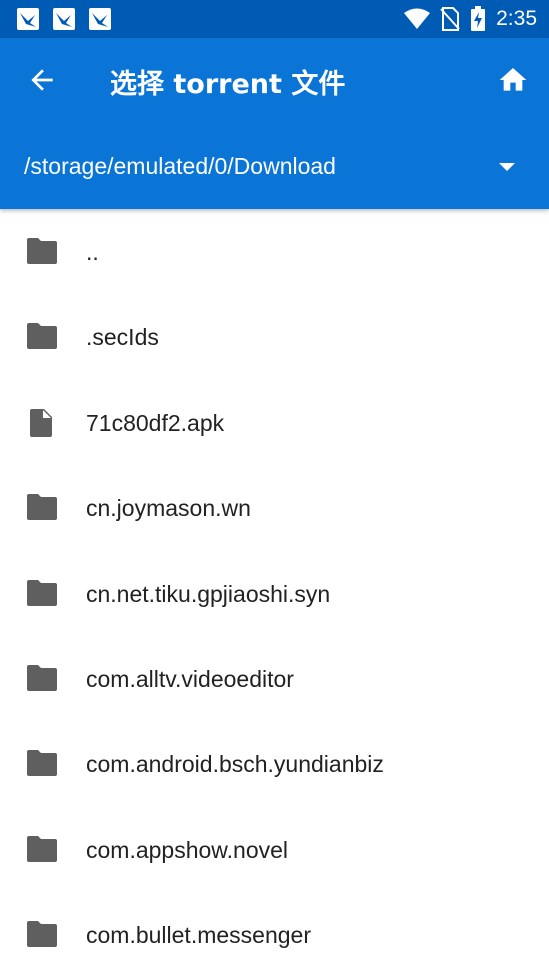 This screenshot has height=978, width=549. Describe the element at coordinates (228, 84) in the screenshot. I see `page-title: 选择 torrent 文件` at that location.